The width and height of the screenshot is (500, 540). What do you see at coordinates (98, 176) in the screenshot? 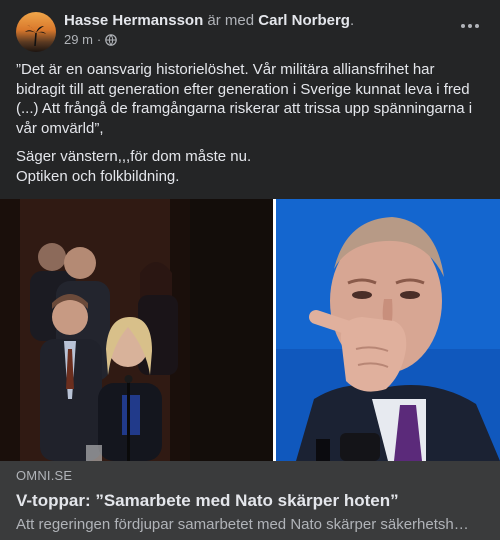
I see `post-text-line: Optiken och folkbildning.` at bounding box center [98, 176].